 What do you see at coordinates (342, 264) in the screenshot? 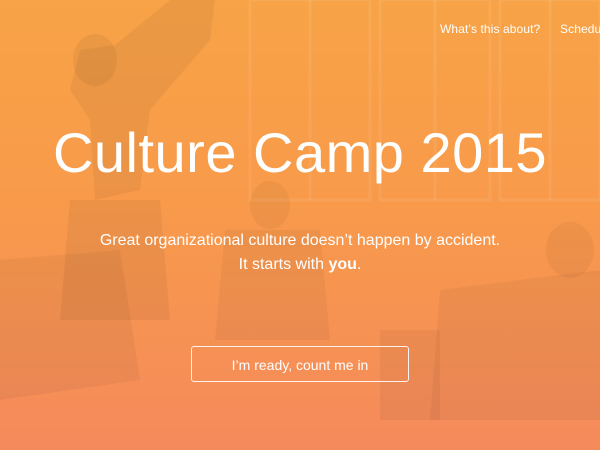
I see `subtitle-emphasis: you` at bounding box center [342, 264].